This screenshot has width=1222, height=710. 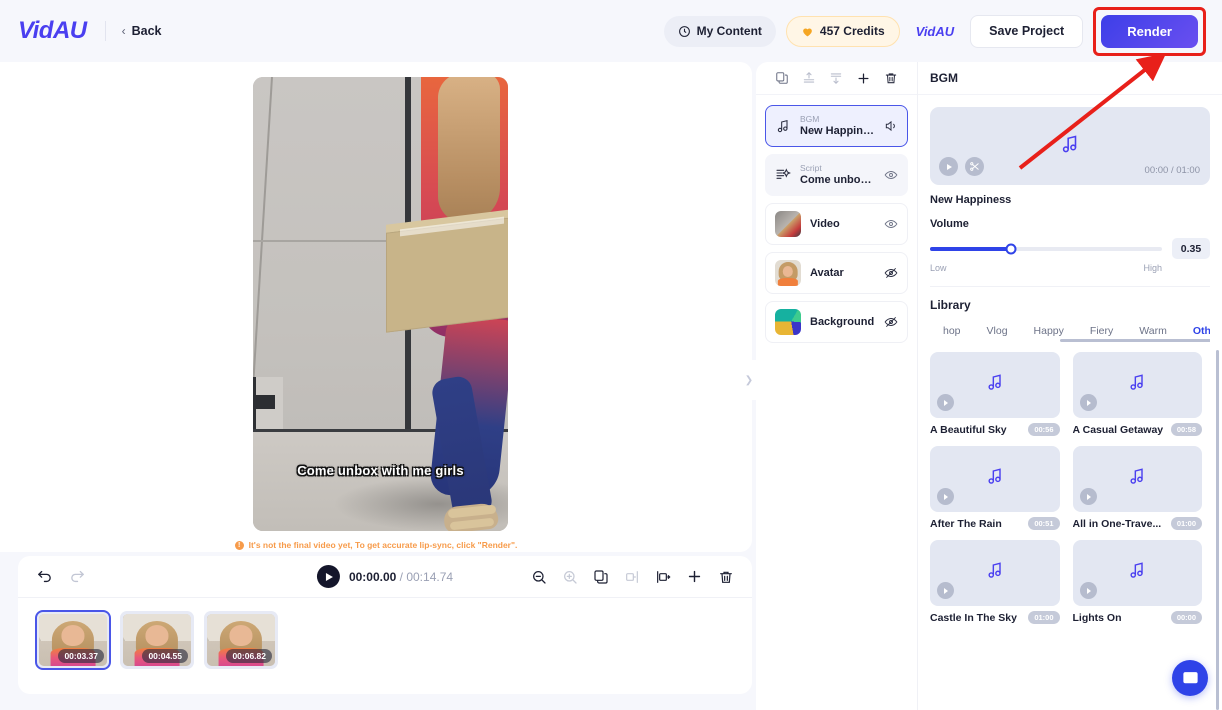 I want to click on chevron-left-icon: ‹, so click(x=123, y=31).